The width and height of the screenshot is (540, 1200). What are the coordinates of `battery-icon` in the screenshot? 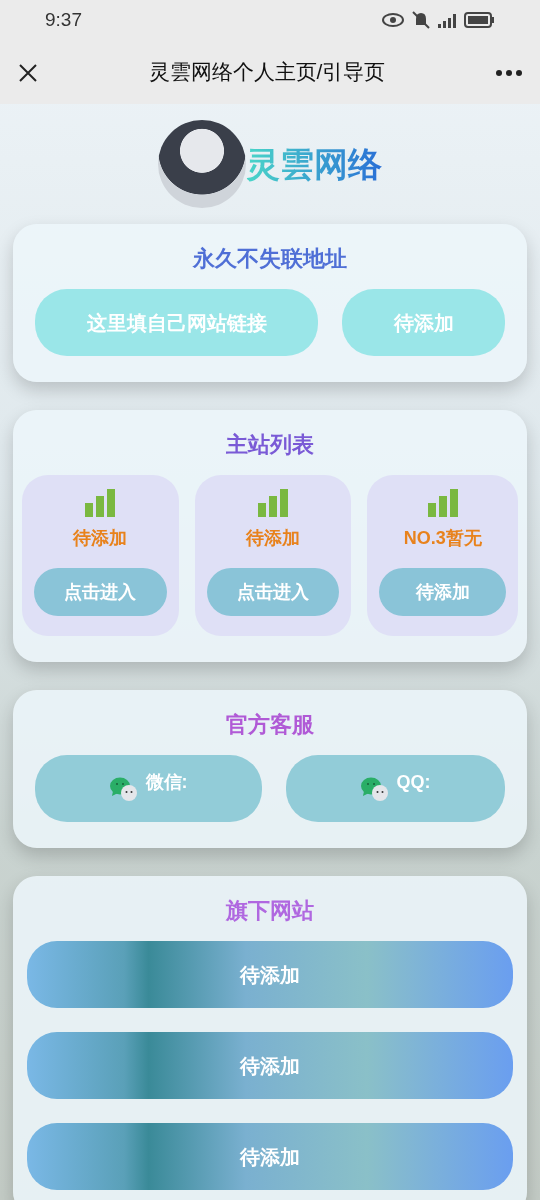 It's located at (479, 20).